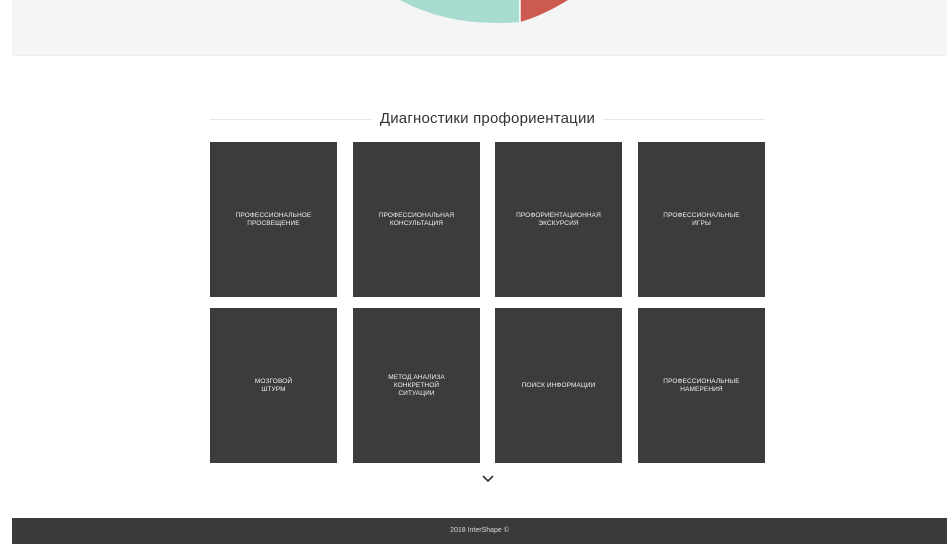 The height and width of the screenshot is (544, 949). I want to click on tile-label: МЕТОД АНАЛИЗА КОНКРЕТНОЙ СИТУАЦИИ, so click(416, 385).